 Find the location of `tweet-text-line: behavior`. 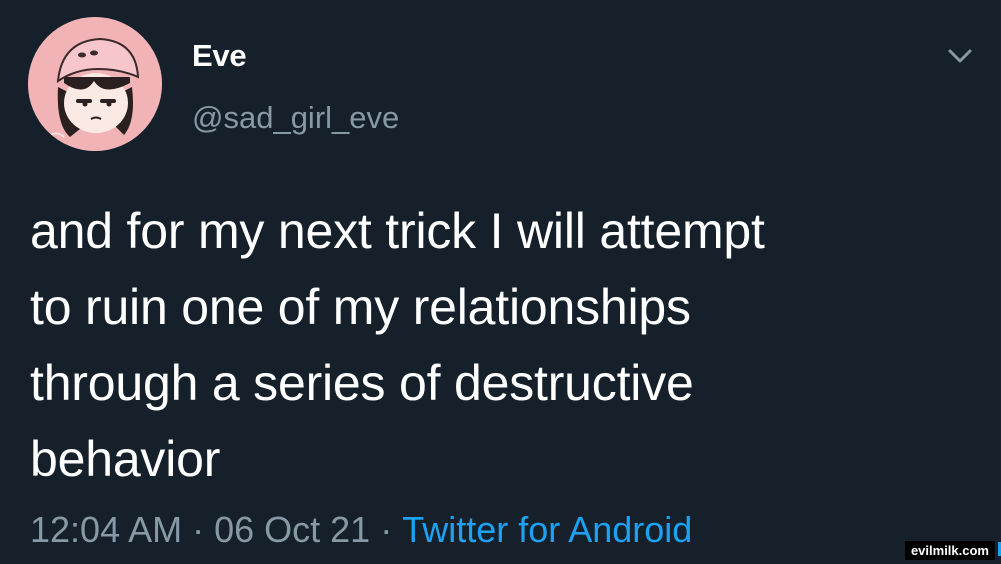

tweet-text-line: behavior is located at coordinates (125, 459).